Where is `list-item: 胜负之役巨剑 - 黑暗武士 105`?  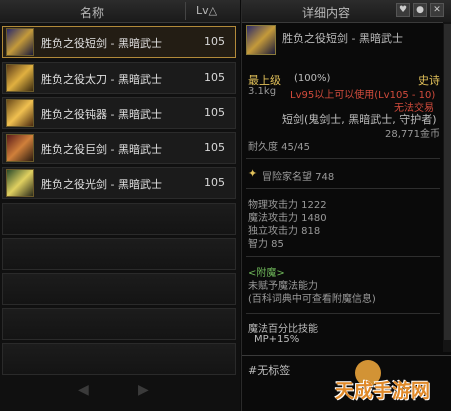 list-item: 胜负之役巨剑 - 黑暗武士 105 is located at coordinates (119, 148).